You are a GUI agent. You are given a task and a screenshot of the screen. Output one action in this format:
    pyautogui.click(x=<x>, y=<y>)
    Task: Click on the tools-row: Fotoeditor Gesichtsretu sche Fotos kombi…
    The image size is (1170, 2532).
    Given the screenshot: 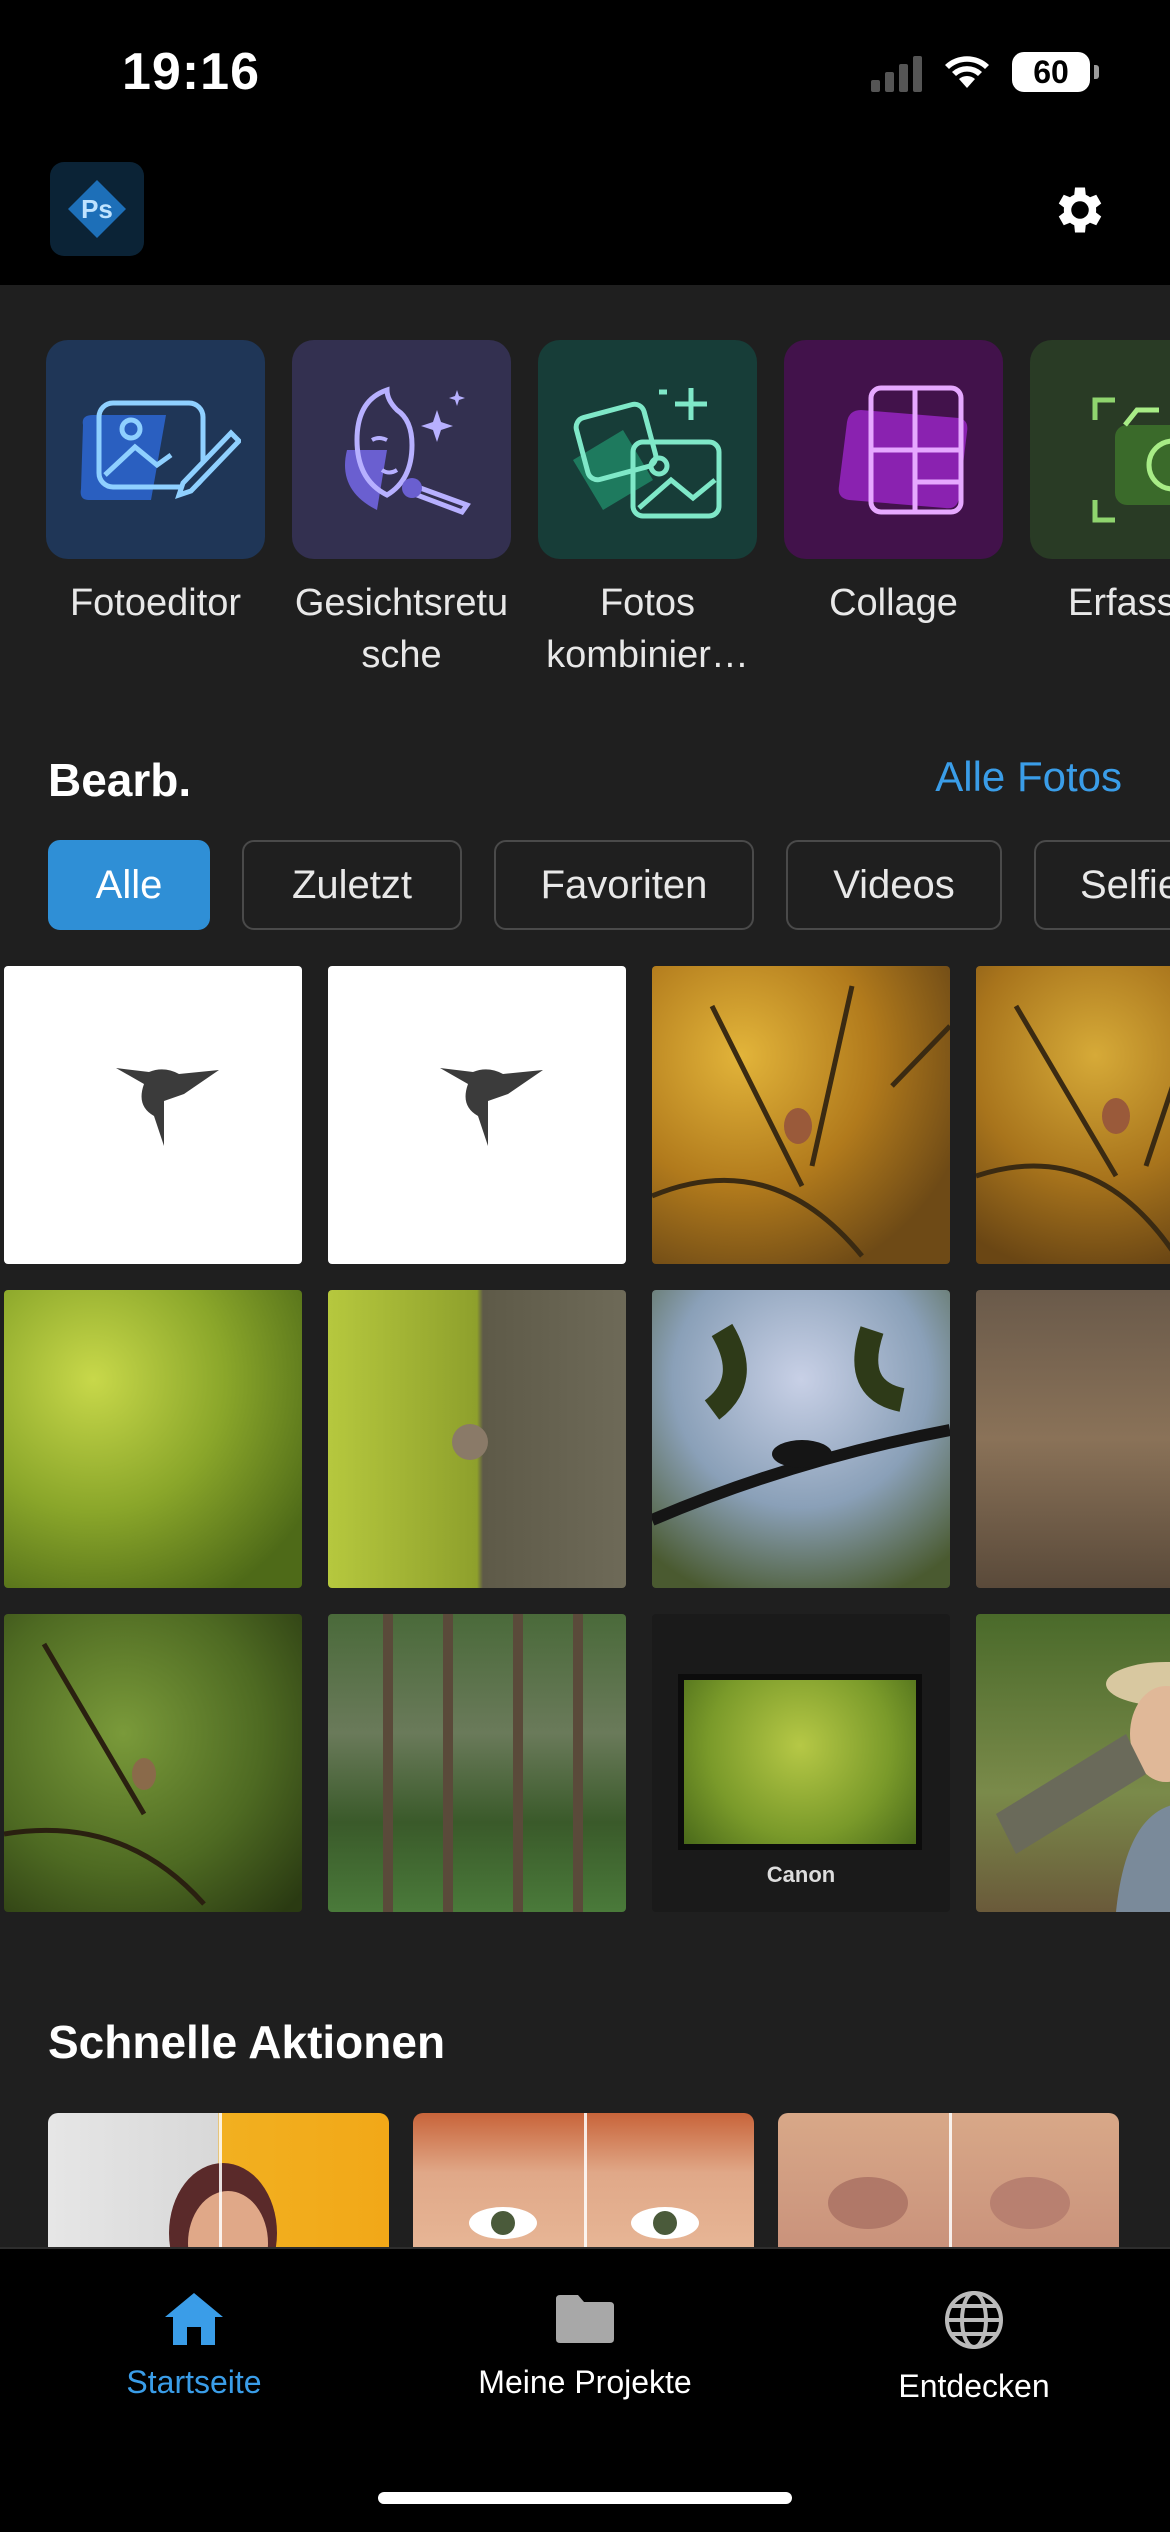 What is the action you would take?
    pyautogui.click(x=608, y=510)
    